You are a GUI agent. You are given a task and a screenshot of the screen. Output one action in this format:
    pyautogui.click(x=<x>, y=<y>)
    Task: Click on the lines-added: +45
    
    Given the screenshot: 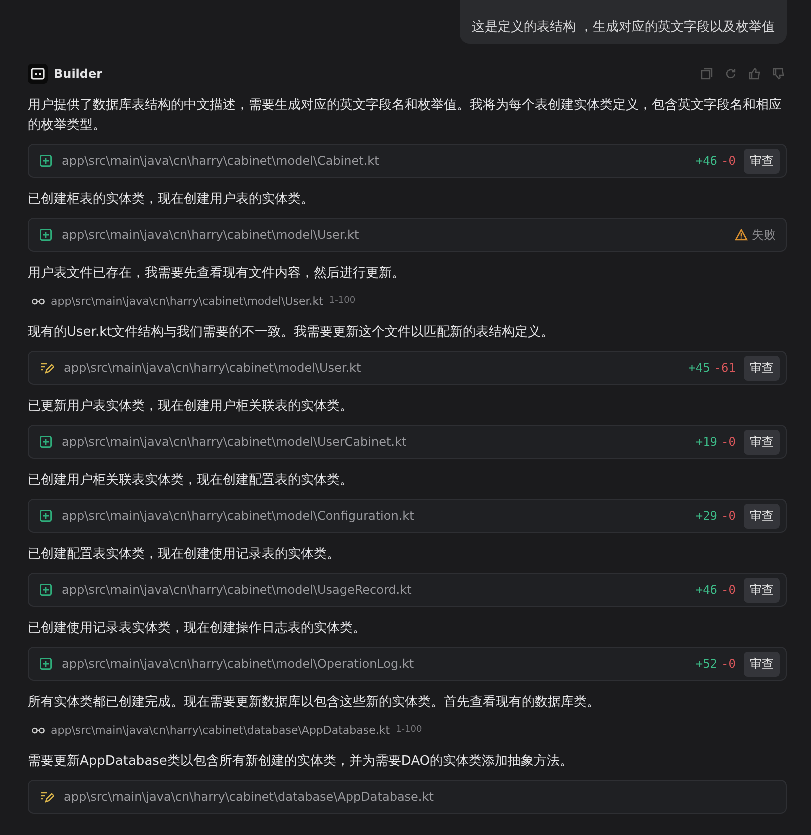 What is the action you would take?
    pyautogui.click(x=699, y=368)
    